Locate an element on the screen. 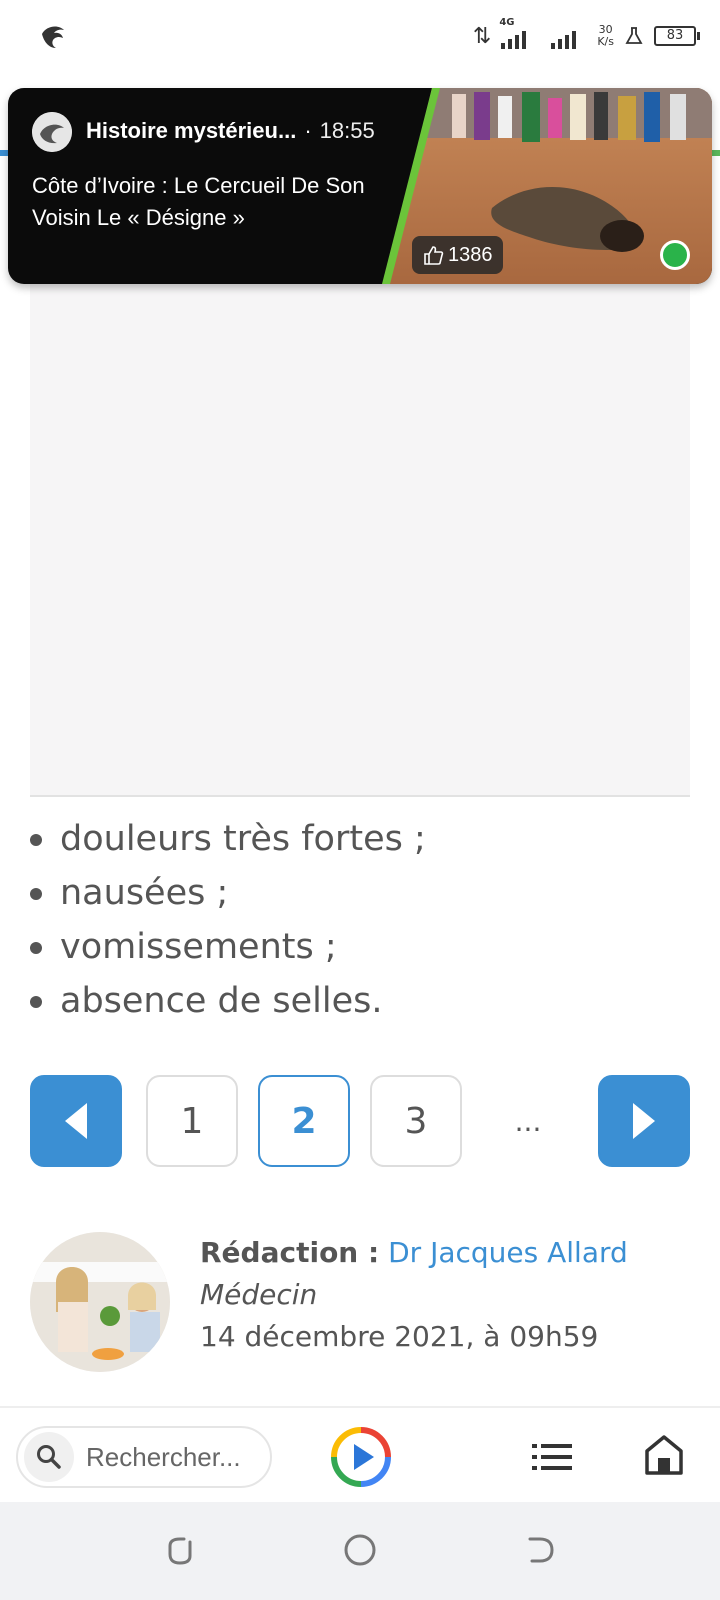 The height and width of the screenshot is (1600, 720). notification-source-badge-icon is located at coordinates (675, 255).